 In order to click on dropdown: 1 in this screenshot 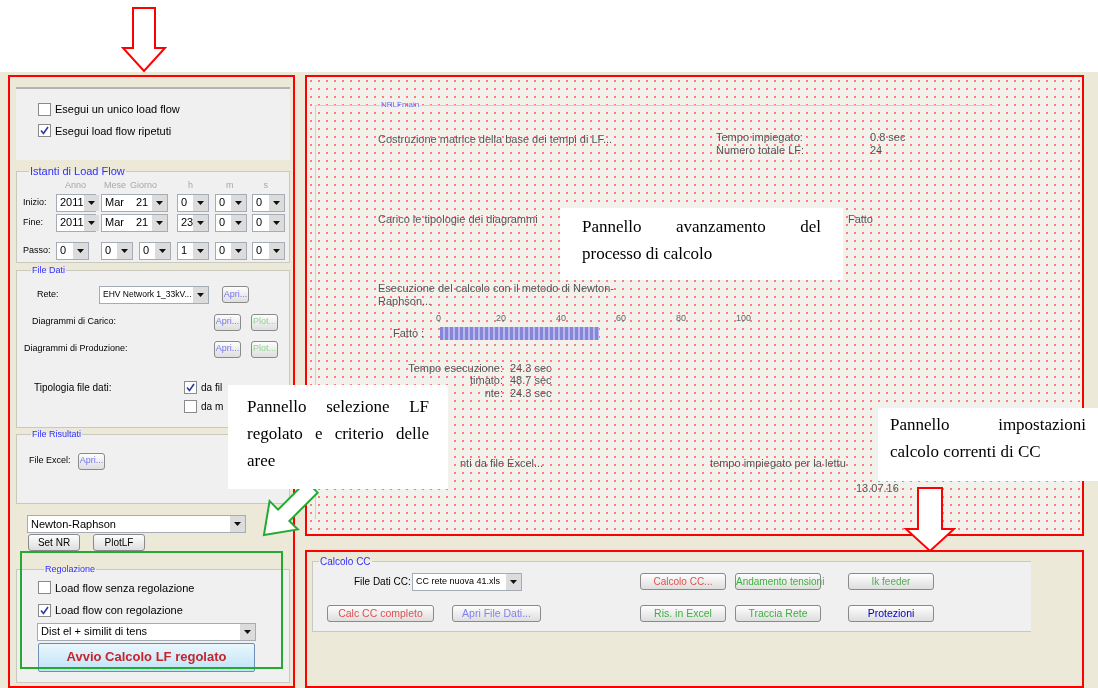, I will do `click(193, 250)`.